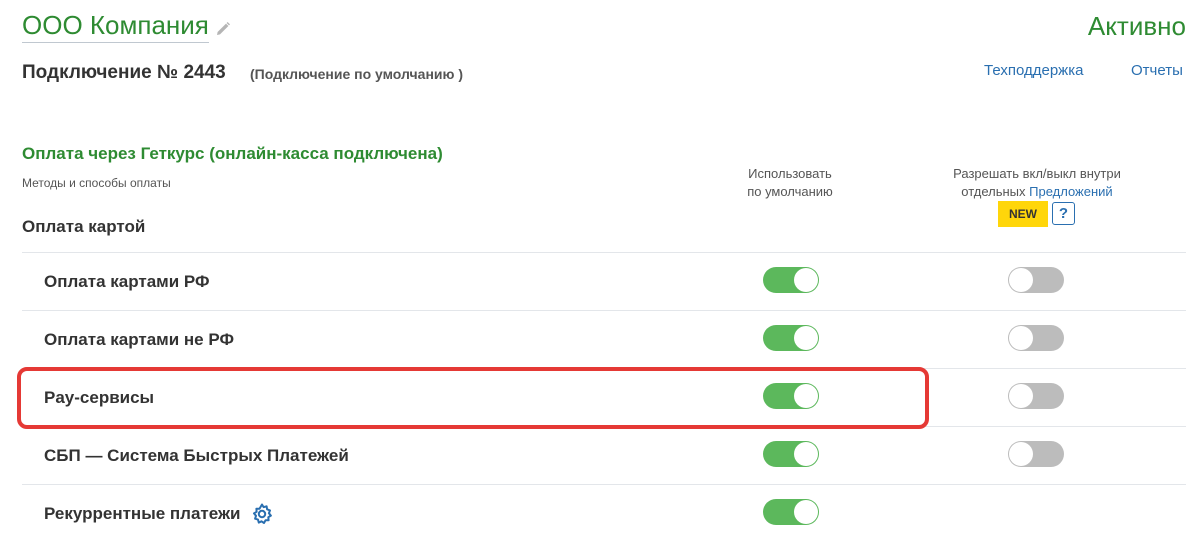 Image resolution: width=1200 pixels, height=541 pixels. I want to click on column-header-allow-line2: отдельных Предложений, so click(1037, 192).